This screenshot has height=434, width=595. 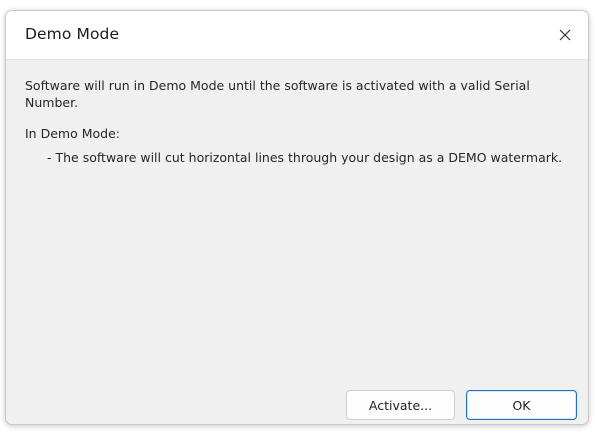 I want to click on close-button, so click(x=565, y=35).